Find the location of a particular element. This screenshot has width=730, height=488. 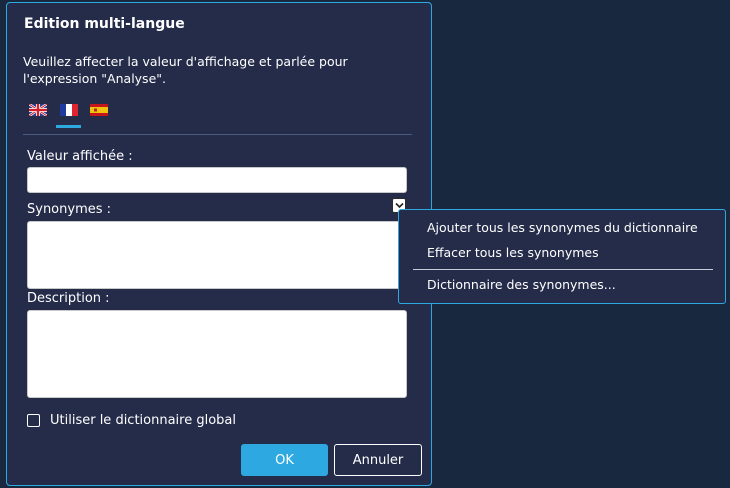

menu-separator is located at coordinates (563, 269).